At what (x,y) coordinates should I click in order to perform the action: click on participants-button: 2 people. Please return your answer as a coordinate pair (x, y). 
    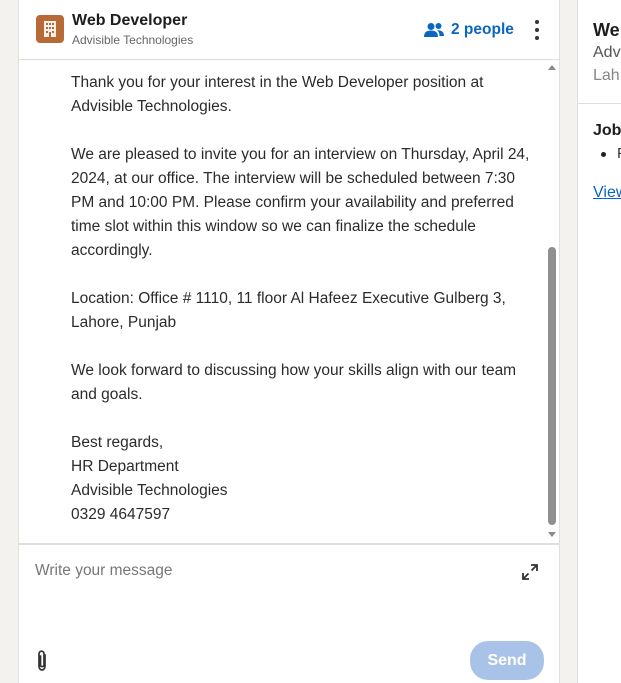
    Looking at the image, I should click on (468, 30).